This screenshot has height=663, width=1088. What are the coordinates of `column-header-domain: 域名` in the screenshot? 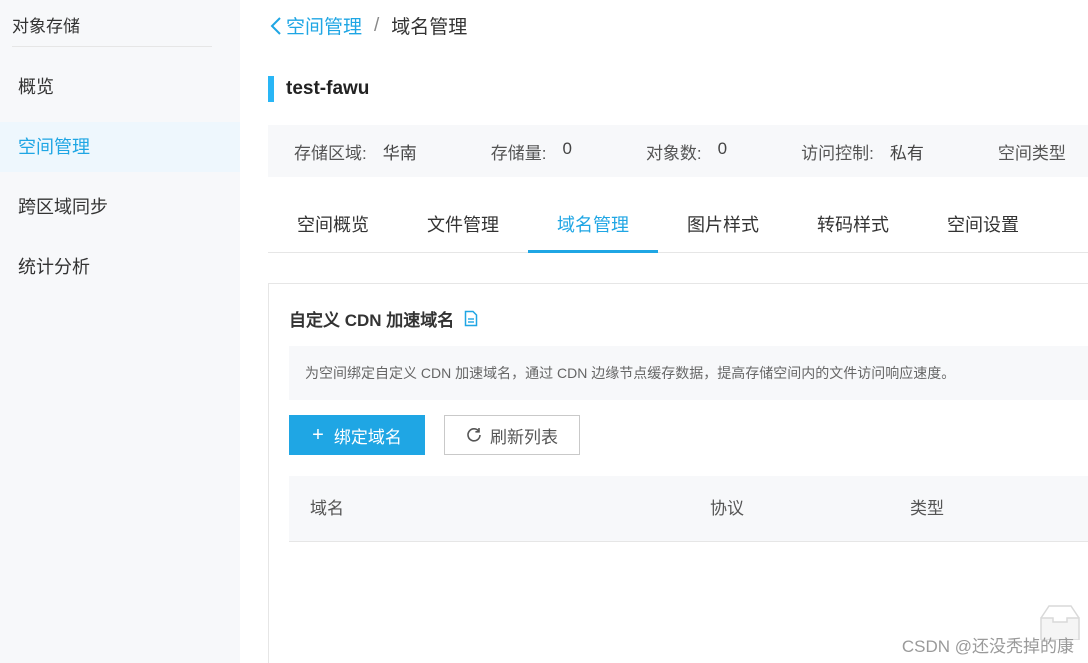 It's located at (327, 509).